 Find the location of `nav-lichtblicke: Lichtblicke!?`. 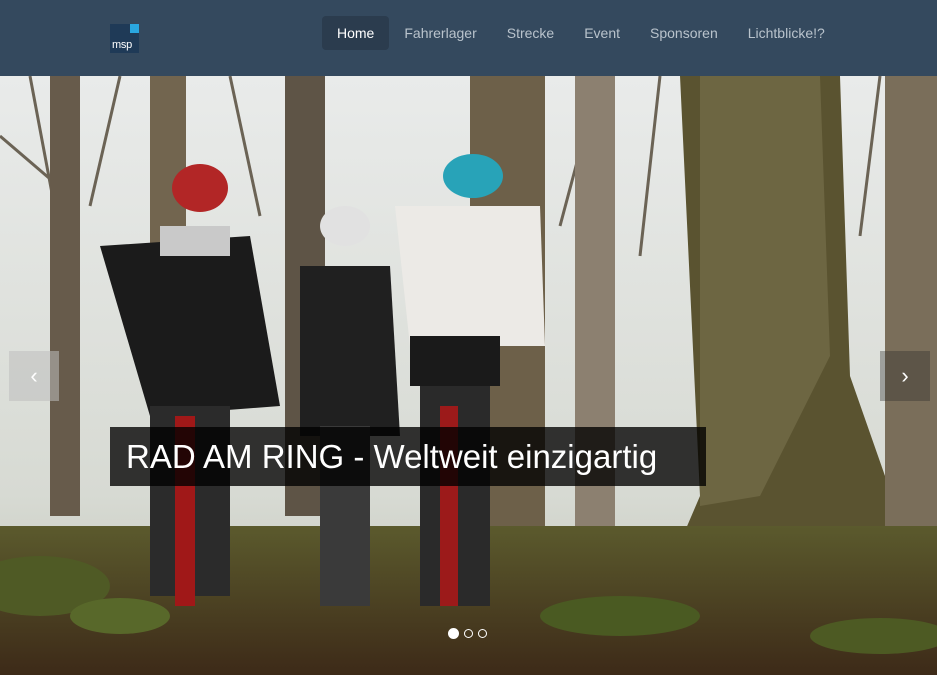

nav-lichtblicke: Lichtblicke!? is located at coordinates (786, 33).